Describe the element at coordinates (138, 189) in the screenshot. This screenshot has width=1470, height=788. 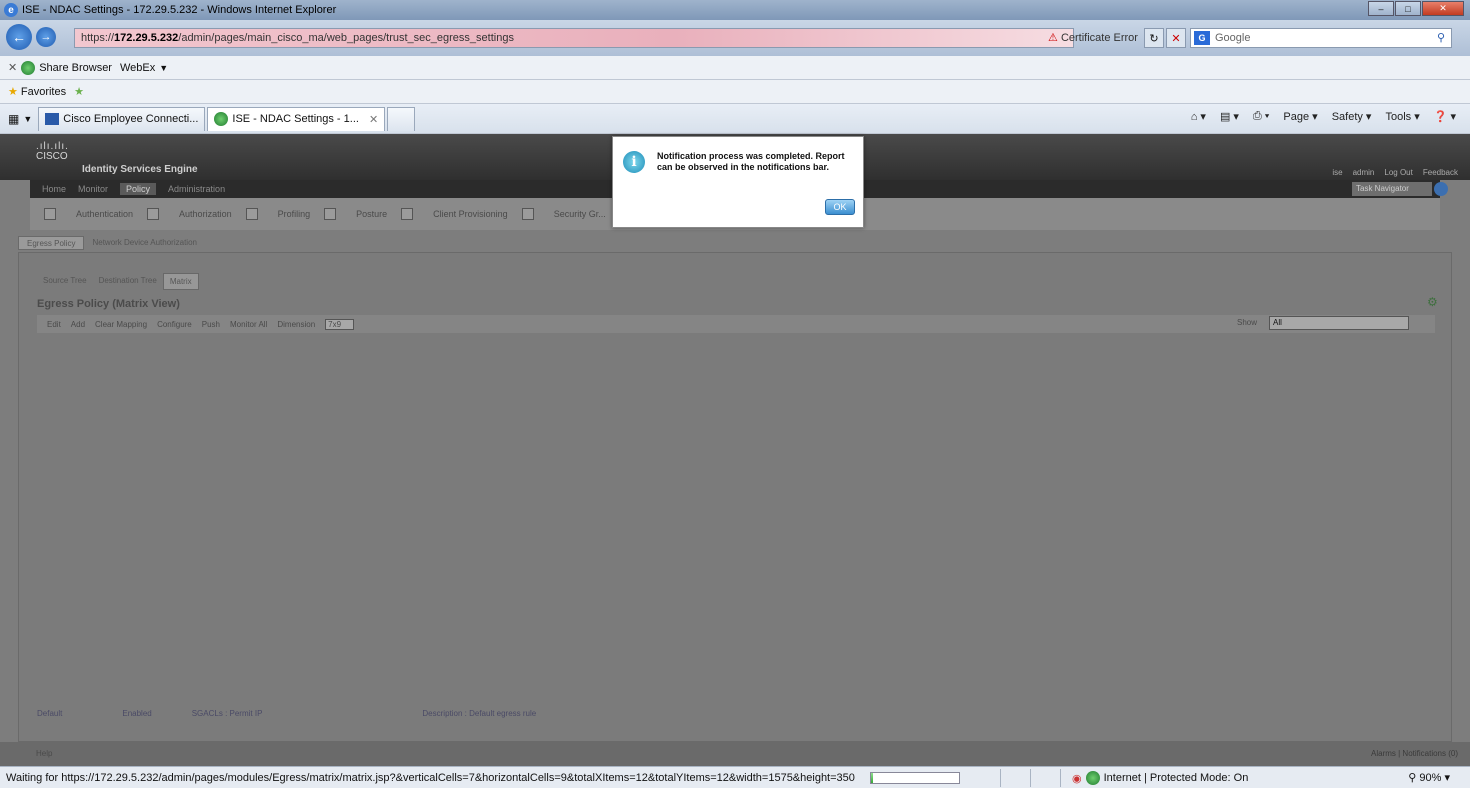
I see `menu-policy: Policy` at that location.